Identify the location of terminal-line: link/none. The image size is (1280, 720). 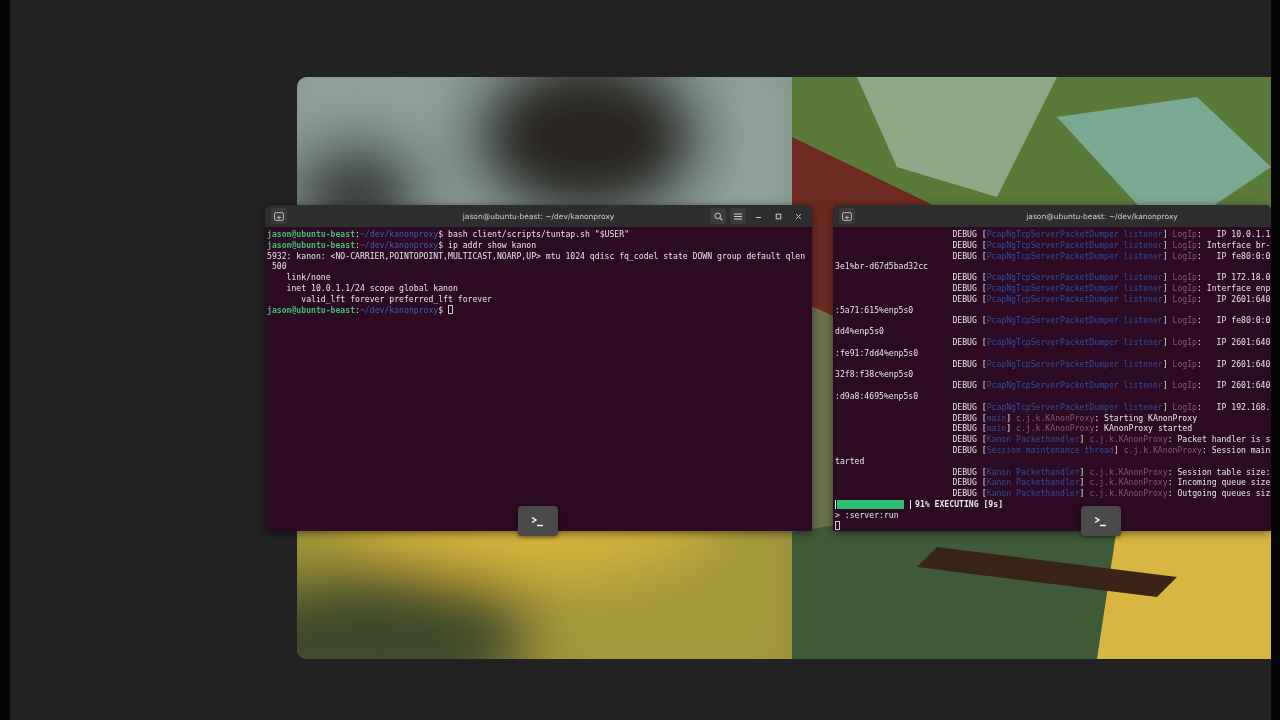
(308, 277).